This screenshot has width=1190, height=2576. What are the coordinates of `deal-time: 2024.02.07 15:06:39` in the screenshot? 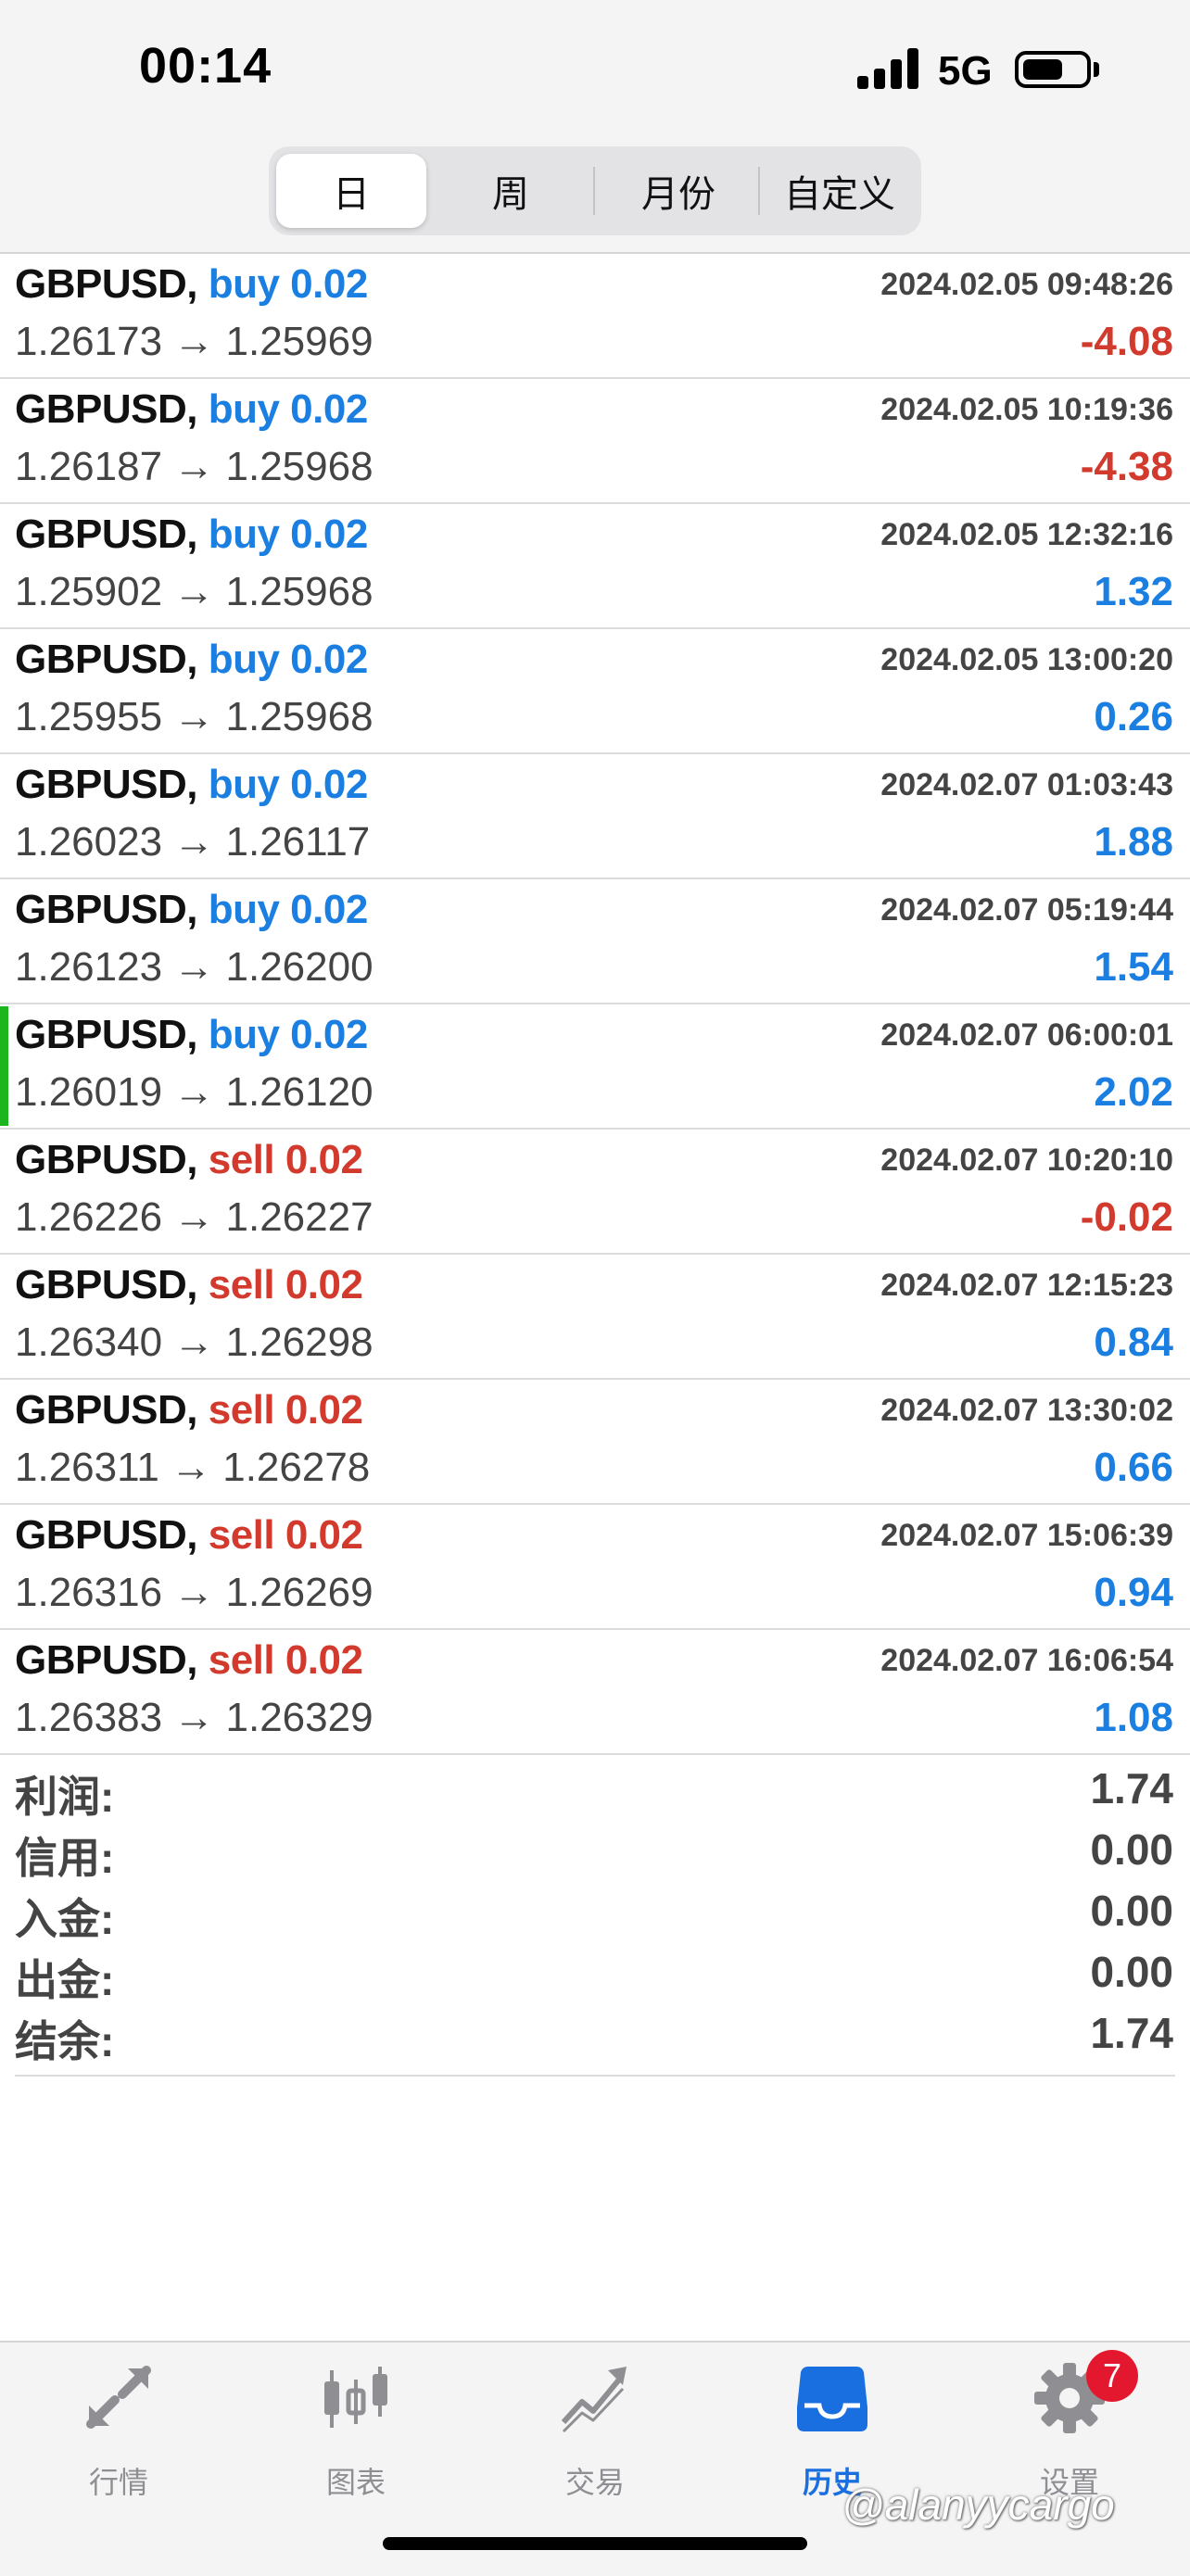 It's located at (1026, 1536).